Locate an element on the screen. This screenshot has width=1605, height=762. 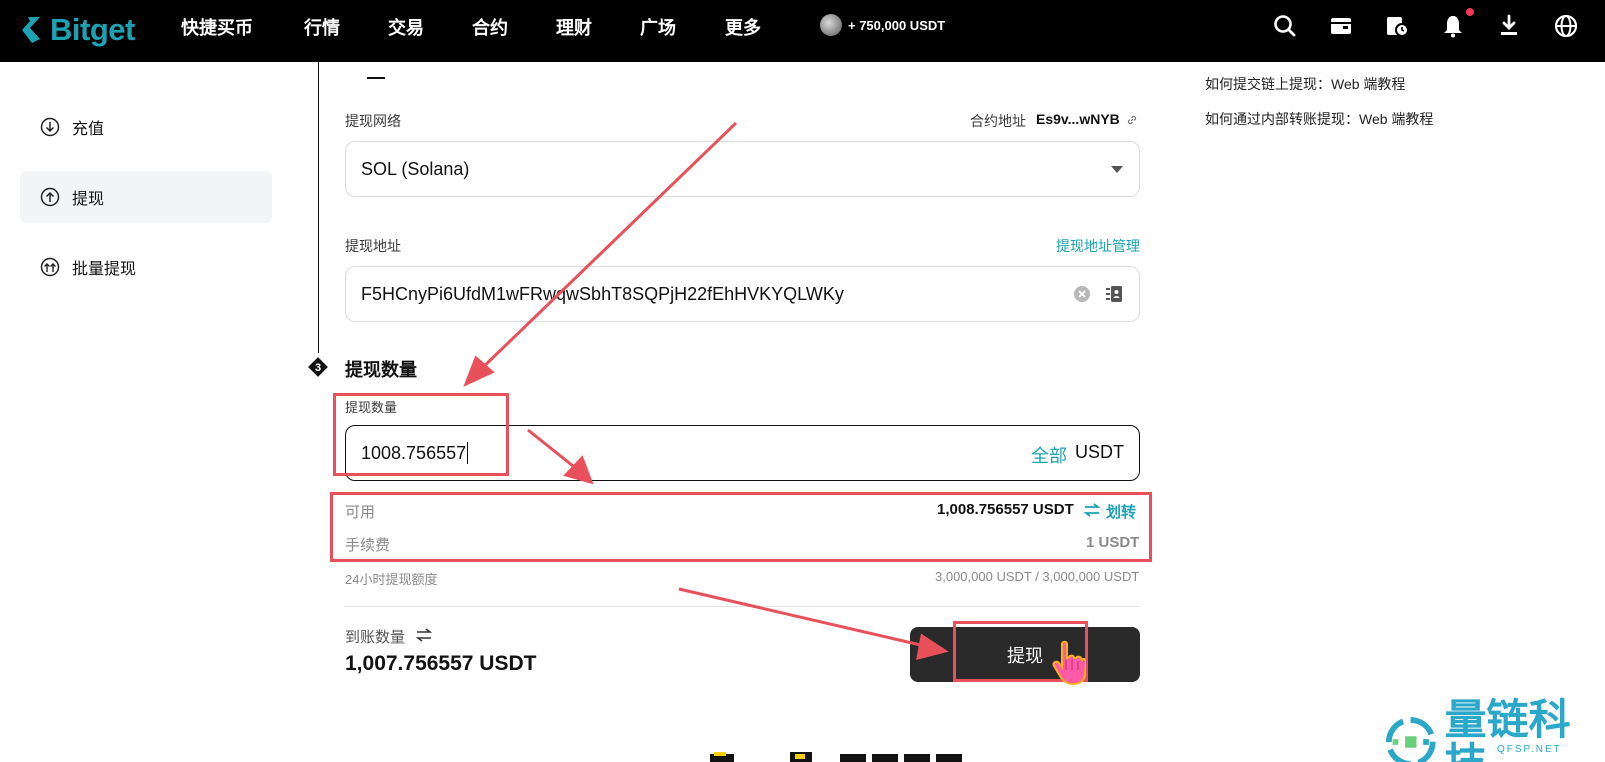
promo-banner: + 750,000 USDT is located at coordinates (882, 25).